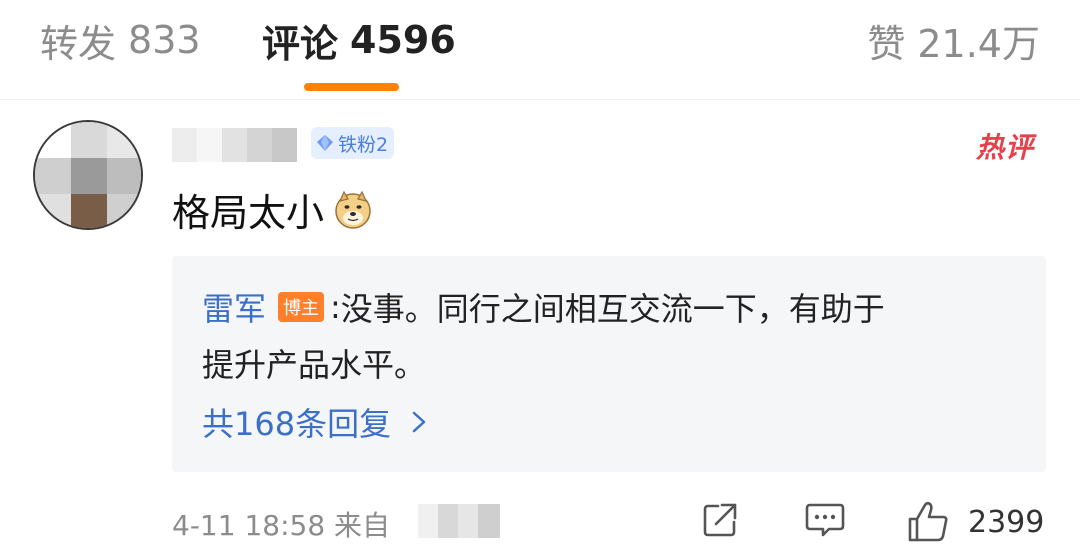 The height and width of the screenshot is (558, 1080). Describe the element at coordinates (248, 213) in the screenshot. I see `comment-text: 格局太小` at that location.